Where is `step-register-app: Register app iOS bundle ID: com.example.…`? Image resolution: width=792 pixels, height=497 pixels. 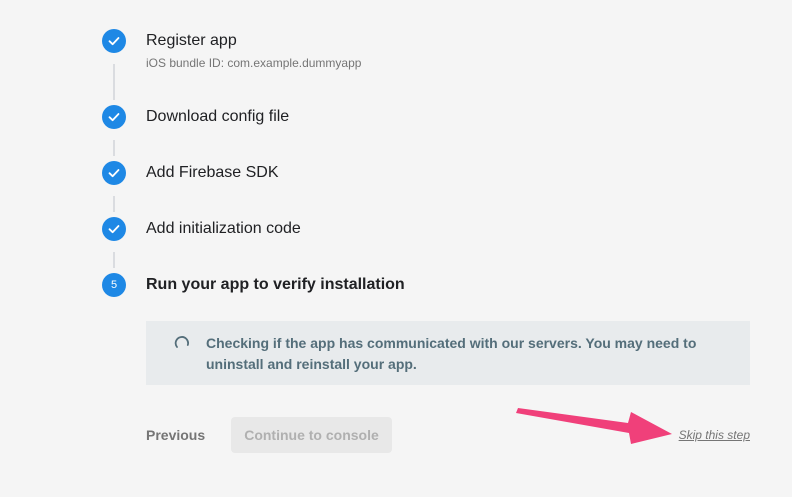 step-register-app: Register app iOS bundle ID: com.example.… is located at coordinates (231, 50).